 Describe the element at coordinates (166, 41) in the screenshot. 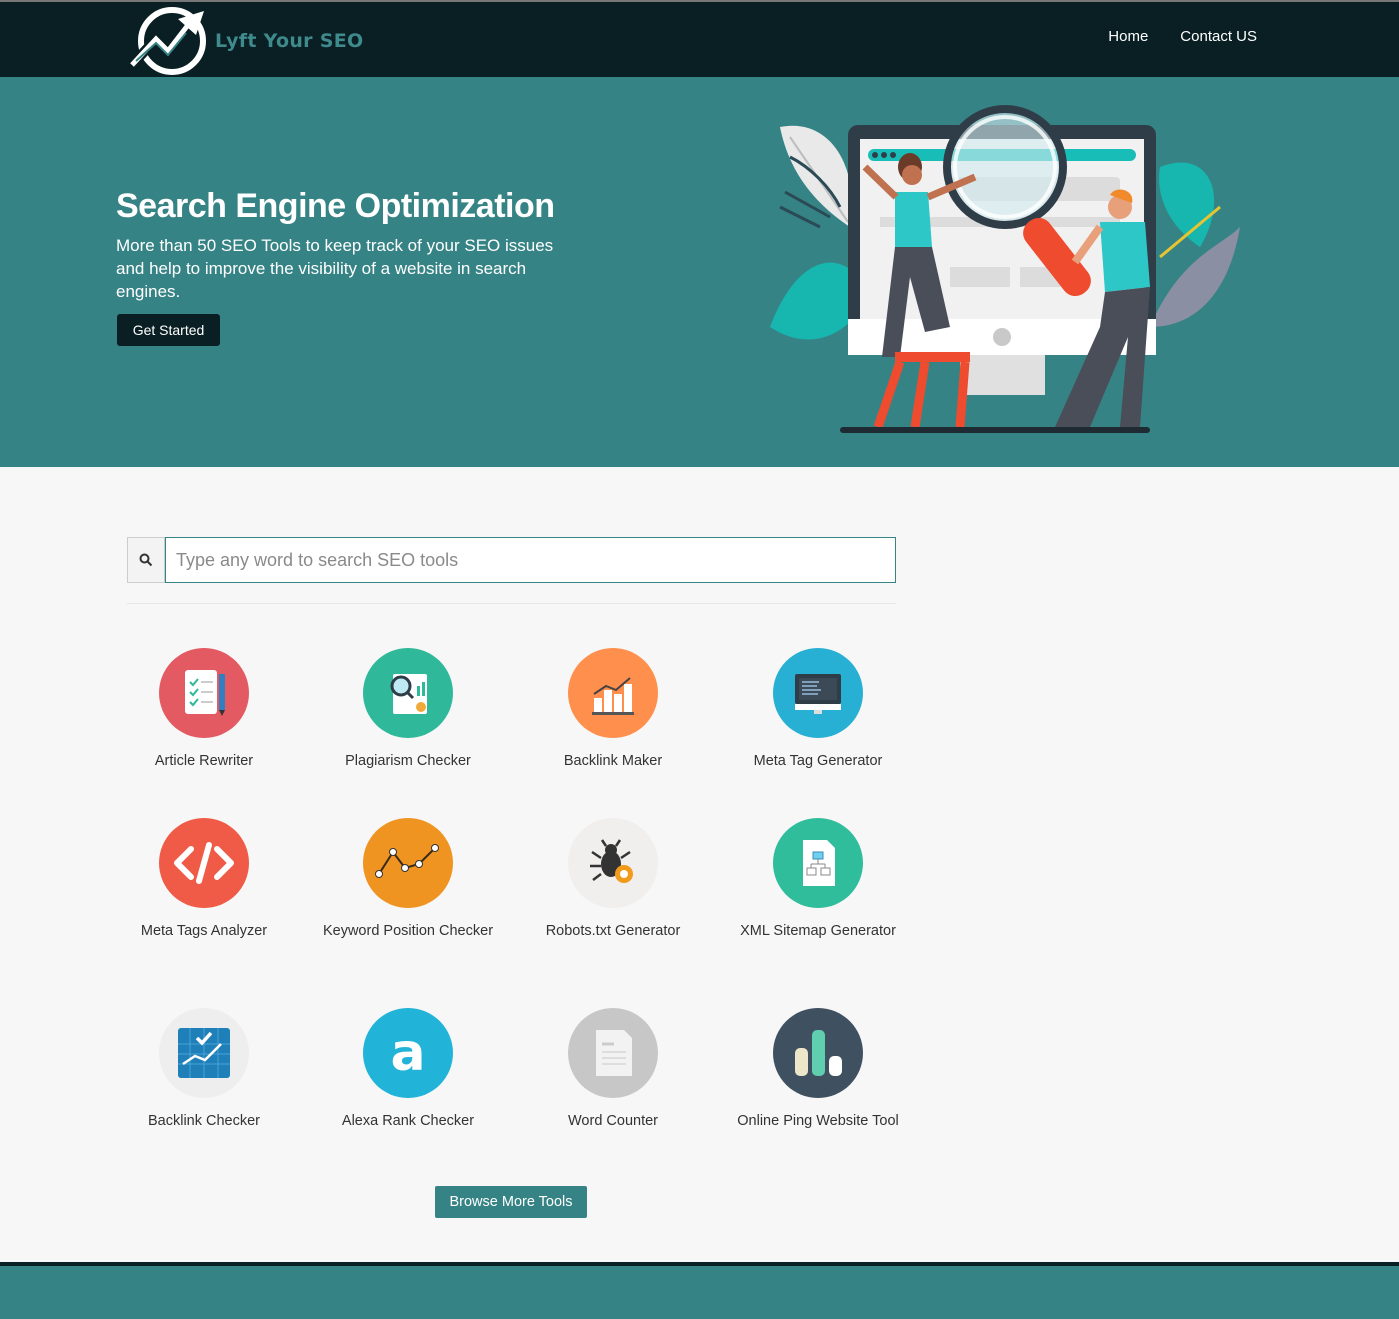

I see `logo-arrow-icon` at that location.